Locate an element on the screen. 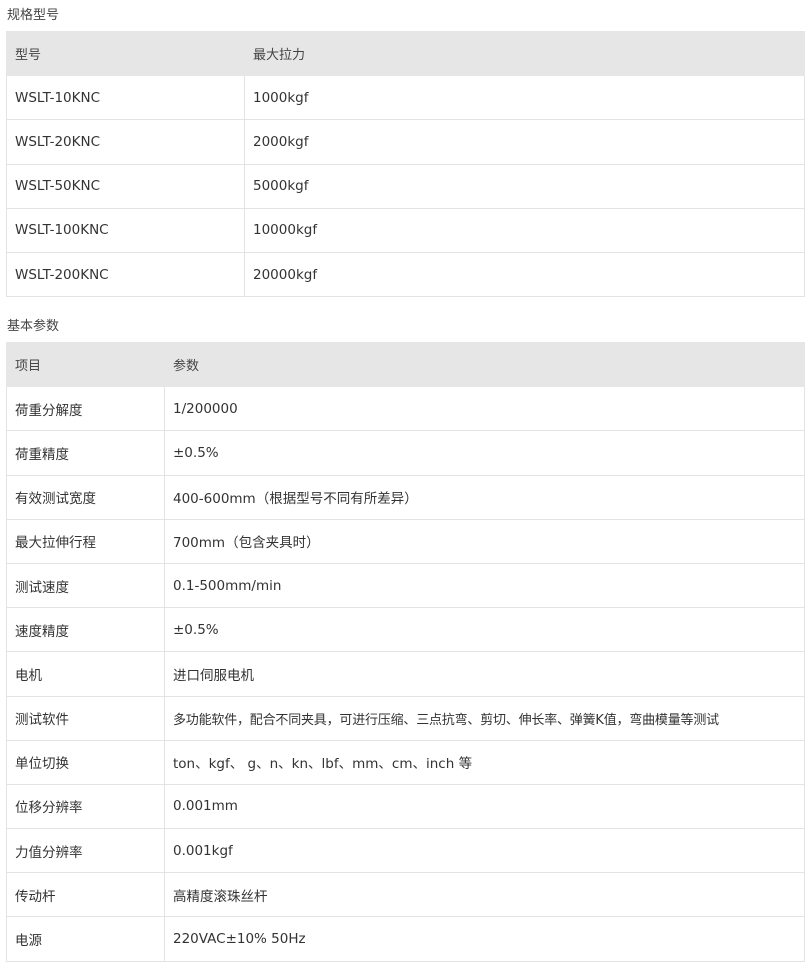  table-row: WSLT-100KNC 10000kgf is located at coordinates (405, 230).